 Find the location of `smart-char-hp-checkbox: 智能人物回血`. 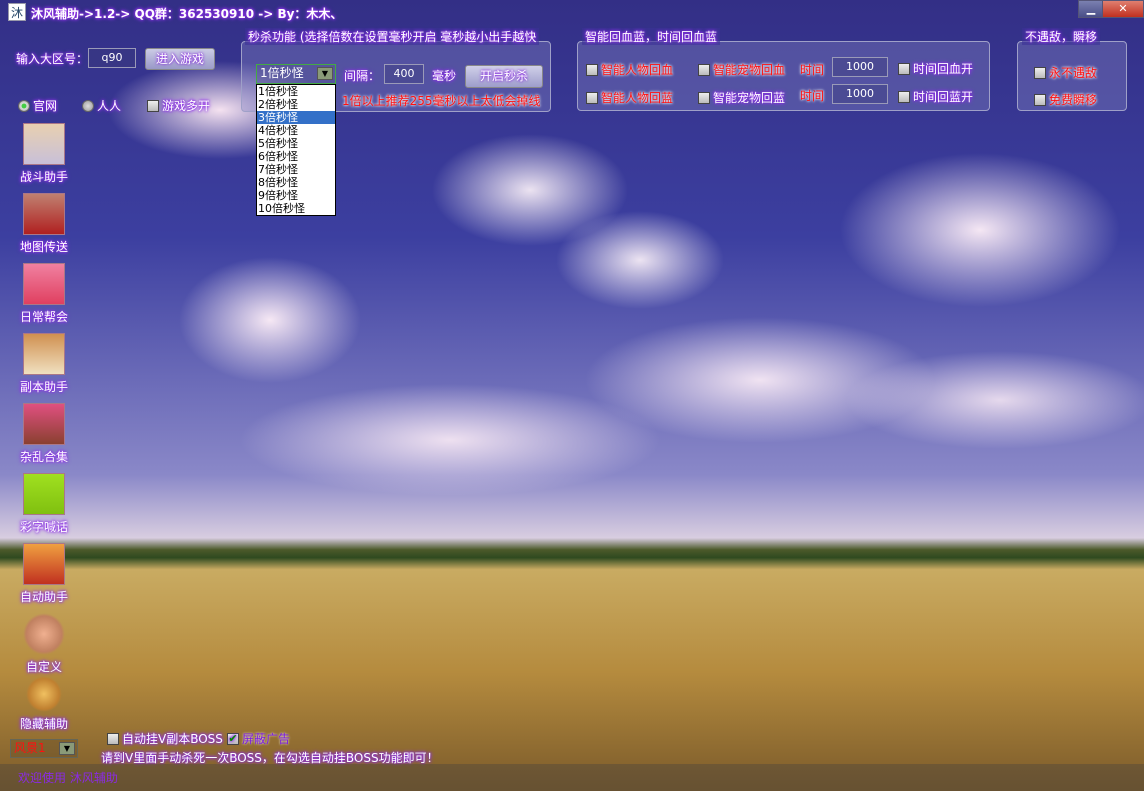

smart-char-hp-checkbox: 智能人物回血 is located at coordinates (629, 69).